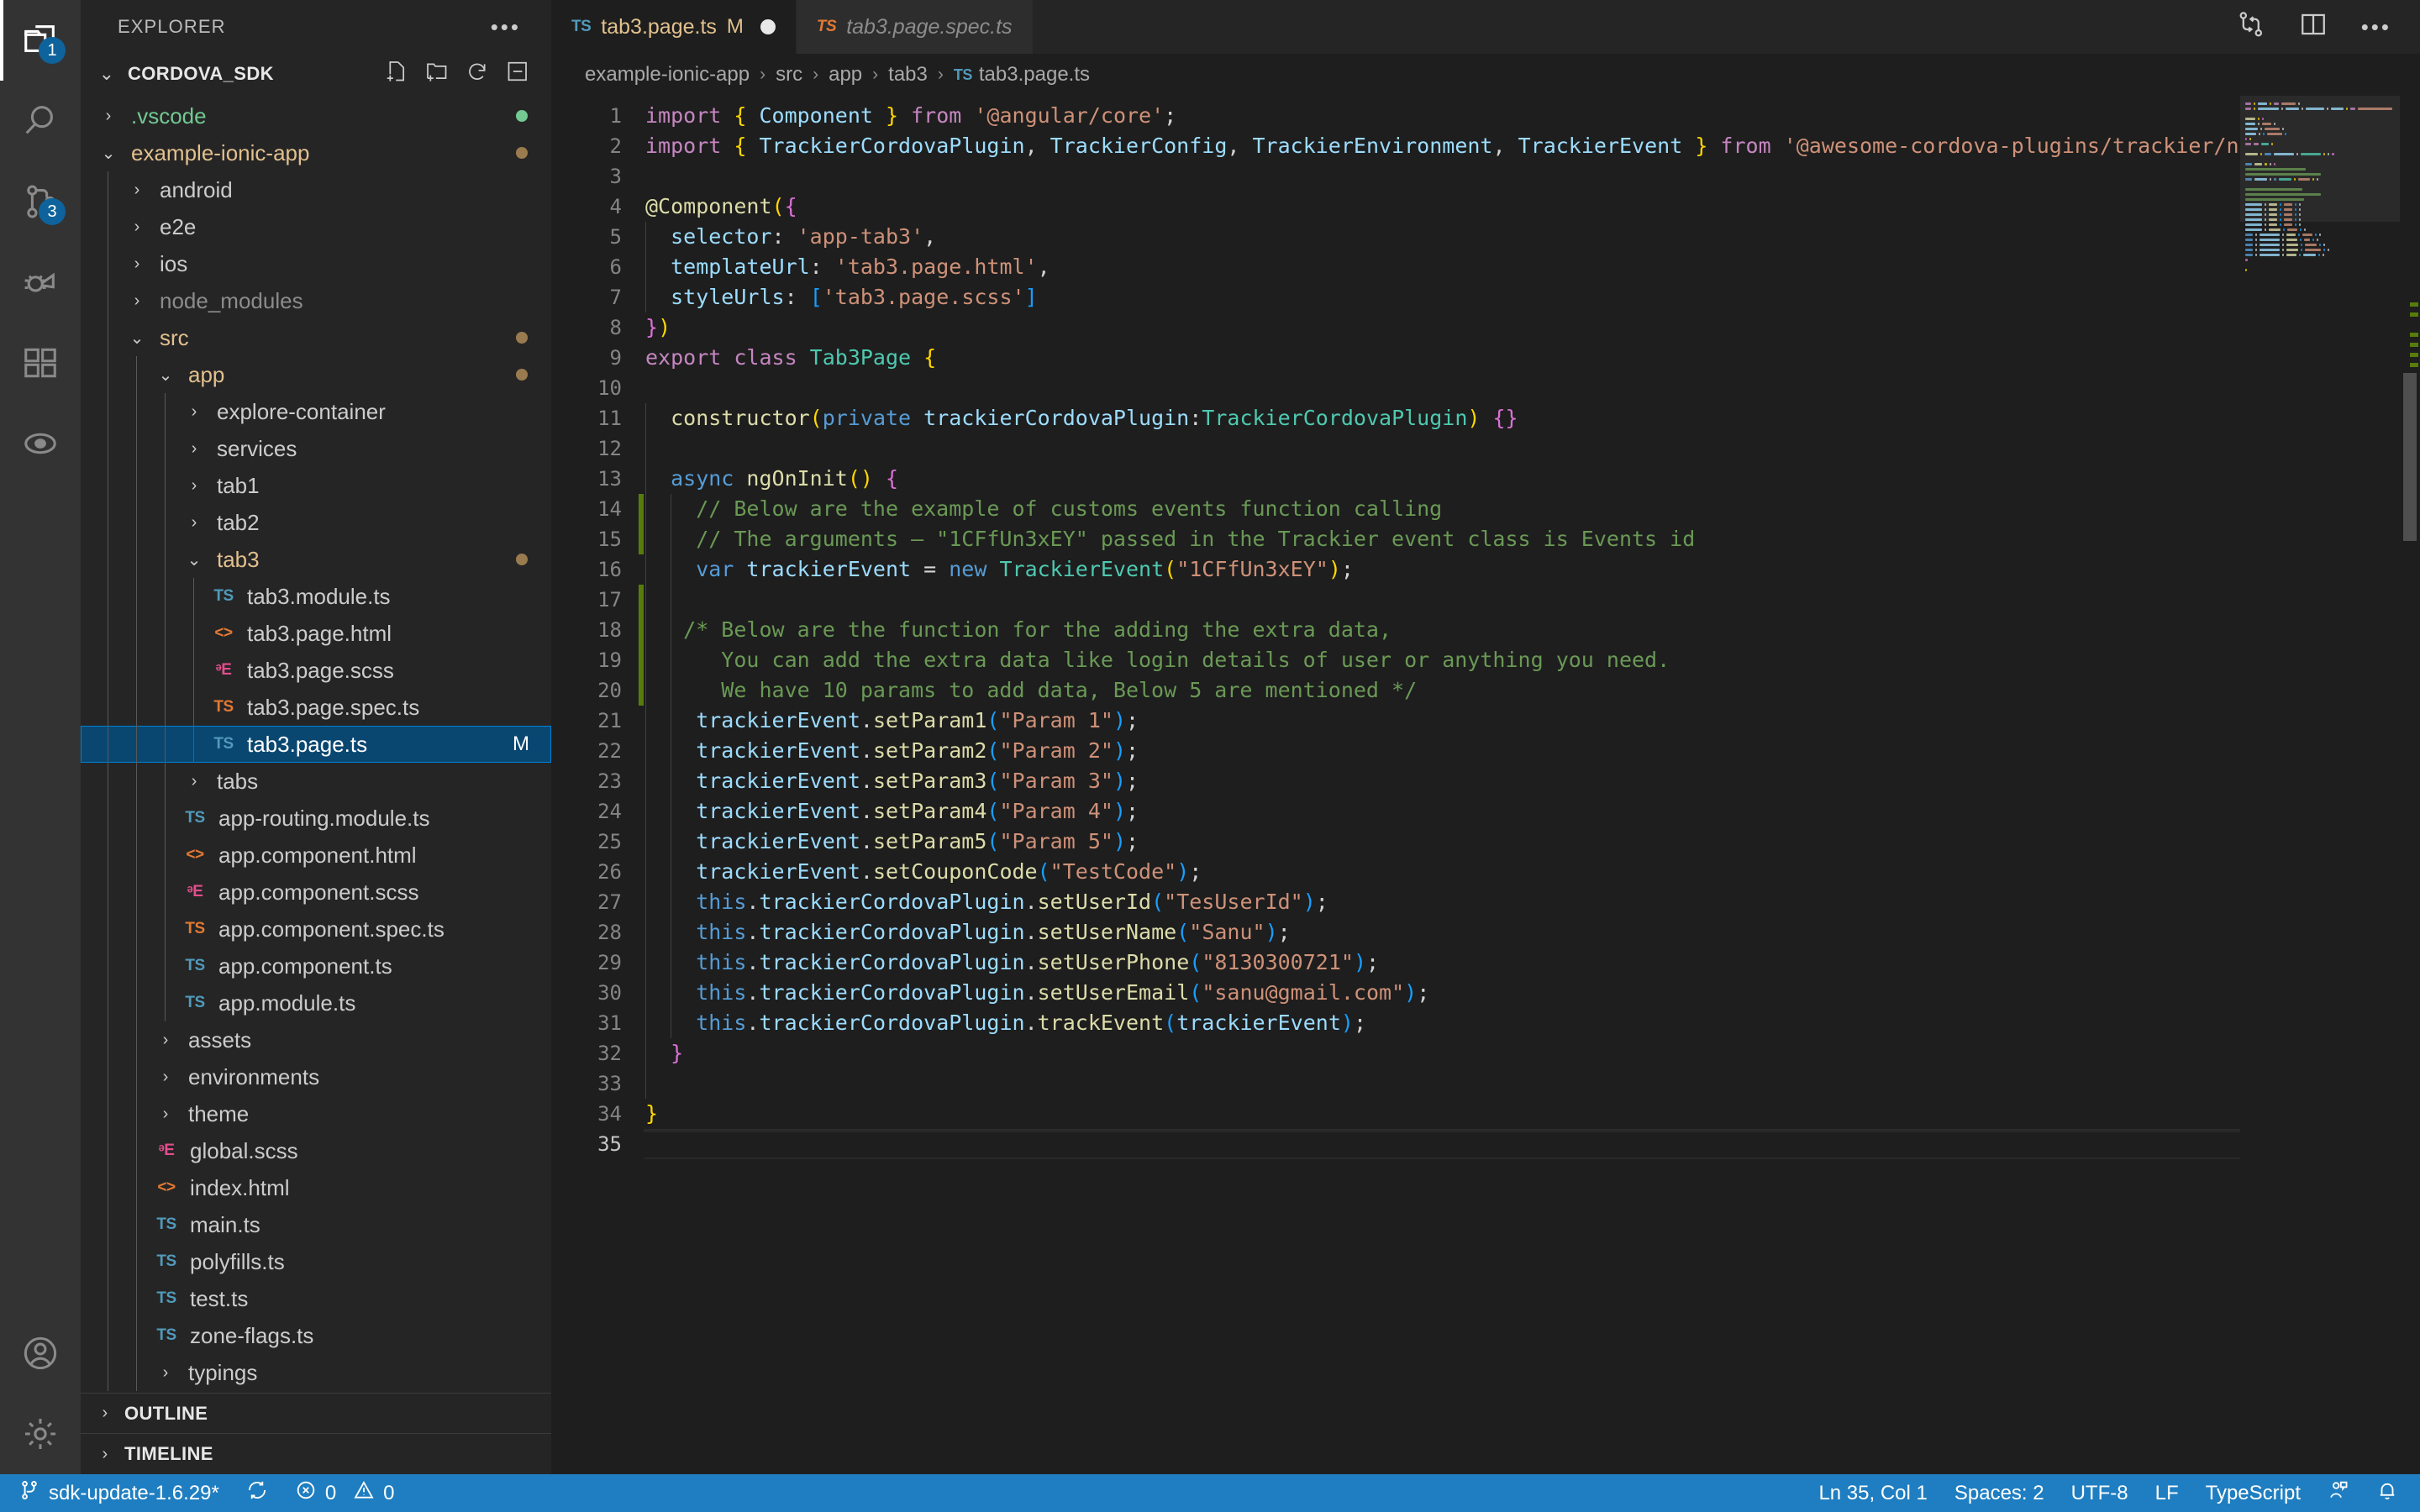  I want to click on breadcrumb-item: tab3, so click(908, 75).